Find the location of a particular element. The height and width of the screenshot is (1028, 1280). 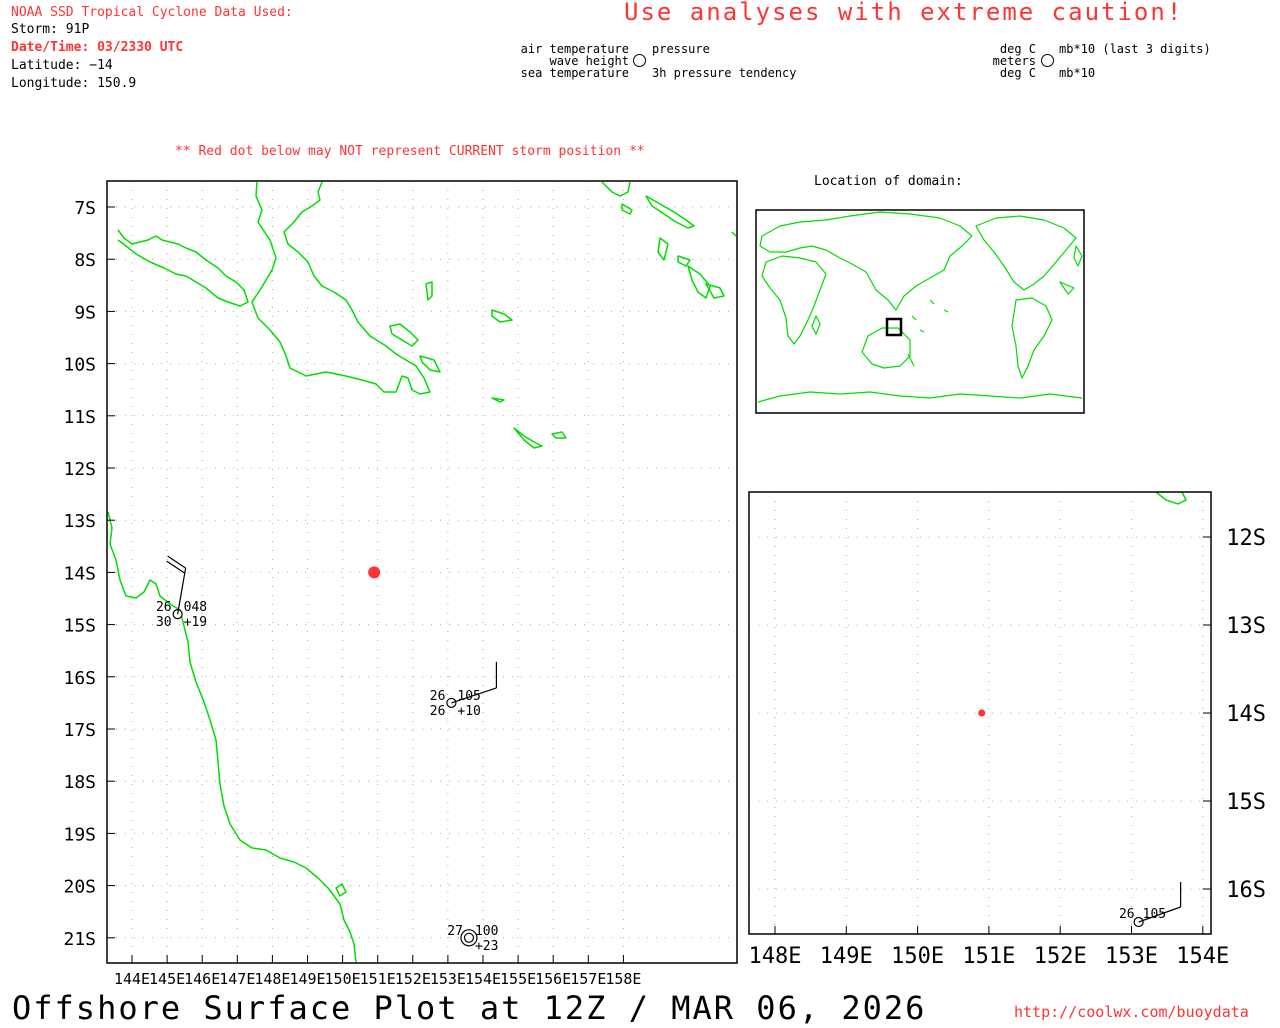

zoom-lon-axis: 148E 149E 150E 151E 152E 153E 154E is located at coordinates (989, 947).